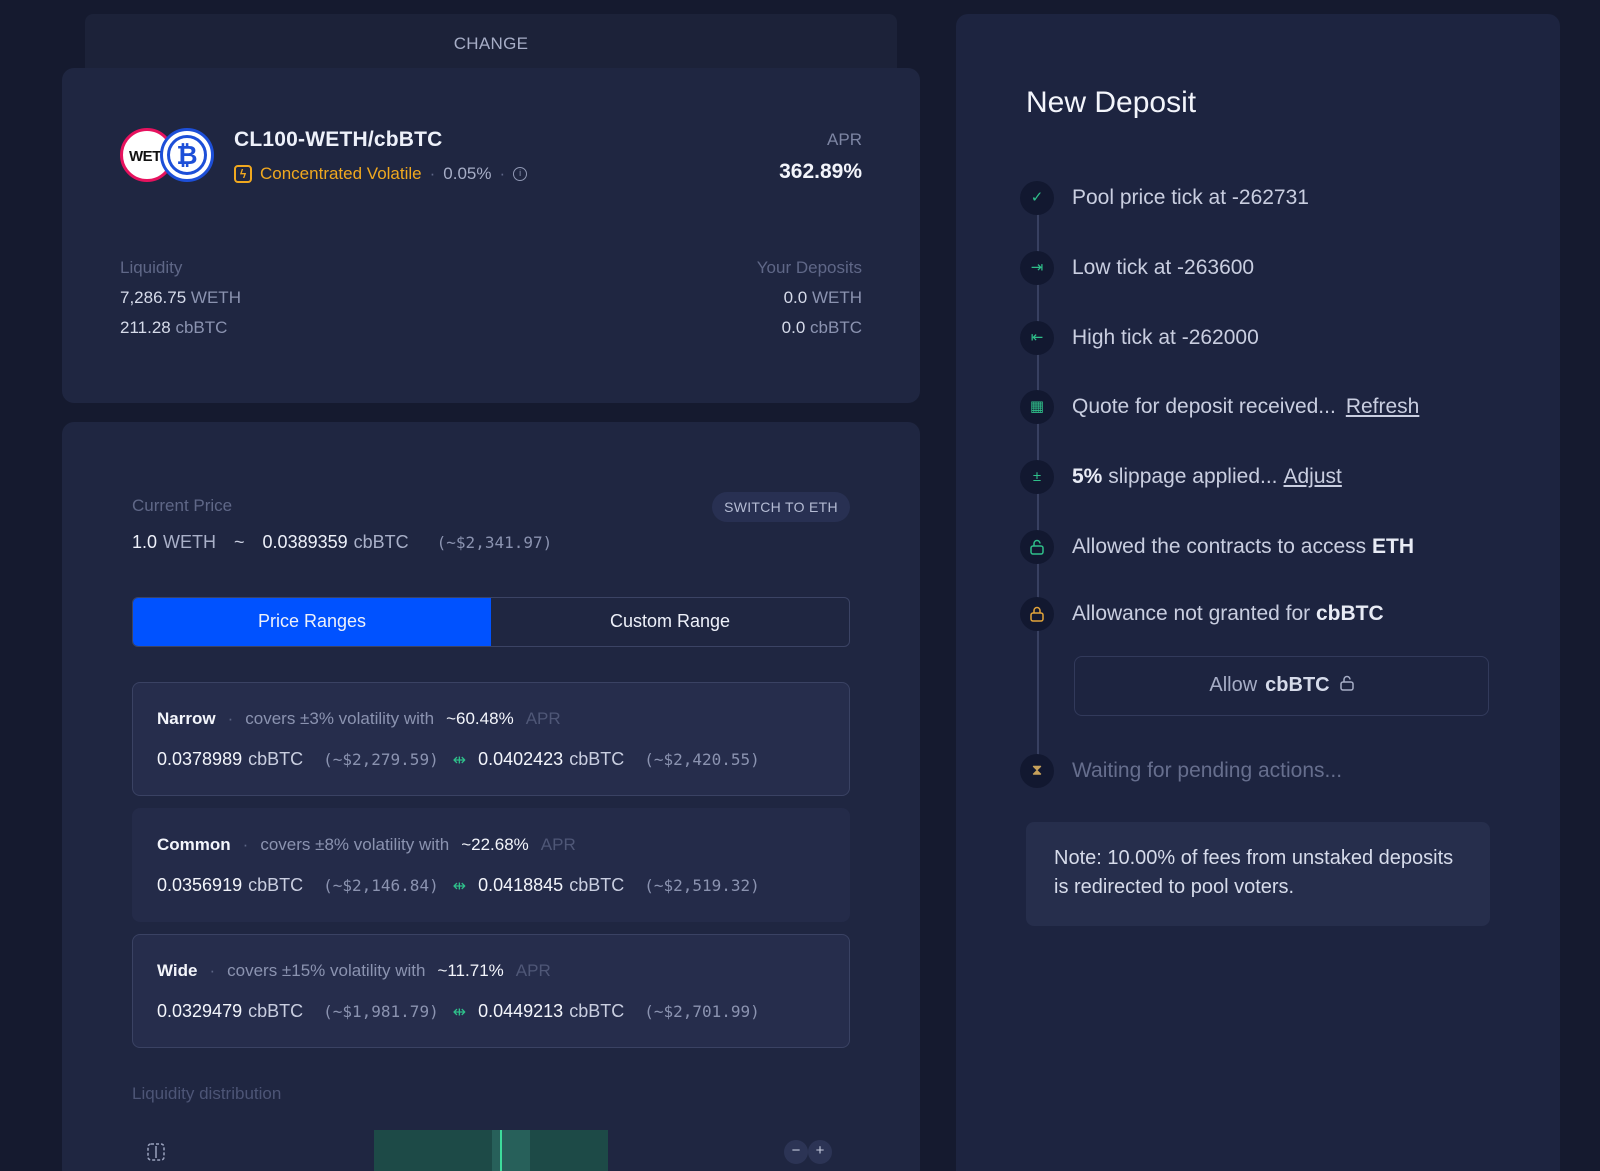 This screenshot has height=1171, width=1600. What do you see at coordinates (1139, 338) in the screenshot?
I see `step-high-tick: ⇤ High tick at -262000` at bounding box center [1139, 338].